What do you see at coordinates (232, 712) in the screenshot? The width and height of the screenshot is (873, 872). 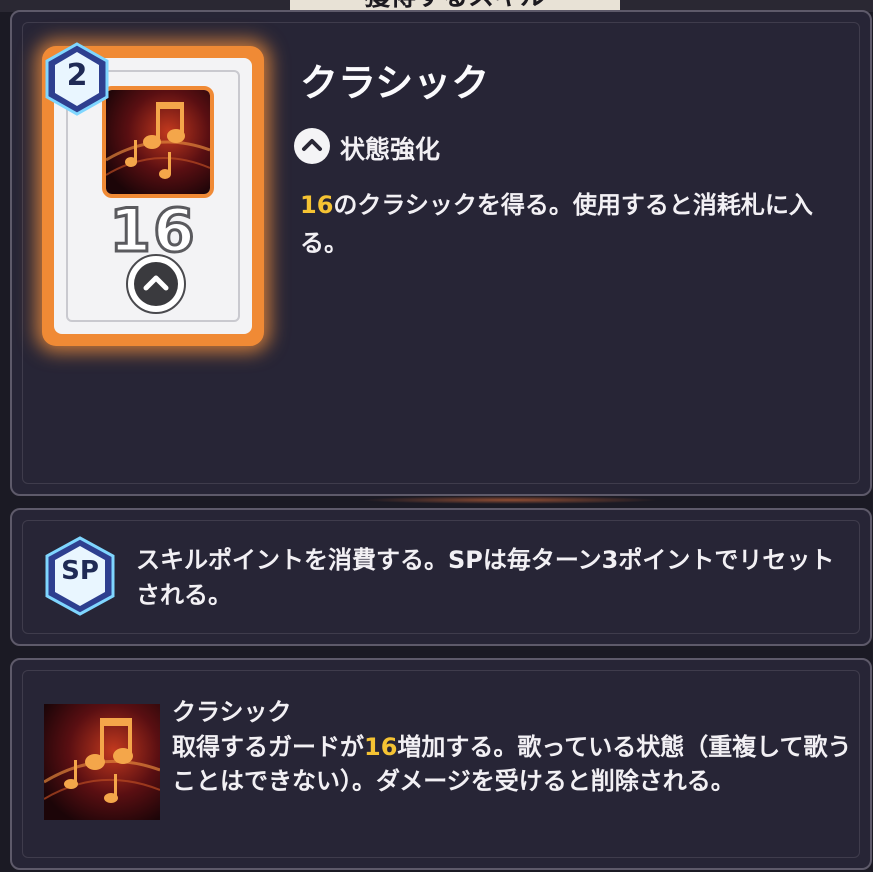 I see `status-name: クラシック` at bounding box center [232, 712].